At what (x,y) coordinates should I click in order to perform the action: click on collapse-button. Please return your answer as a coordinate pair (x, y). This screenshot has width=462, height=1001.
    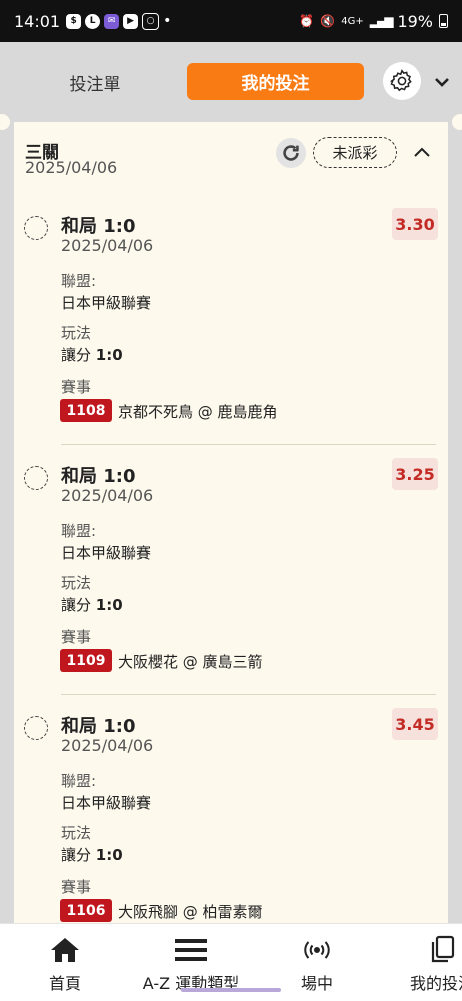
    Looking at the image, I should click on (422, 152).